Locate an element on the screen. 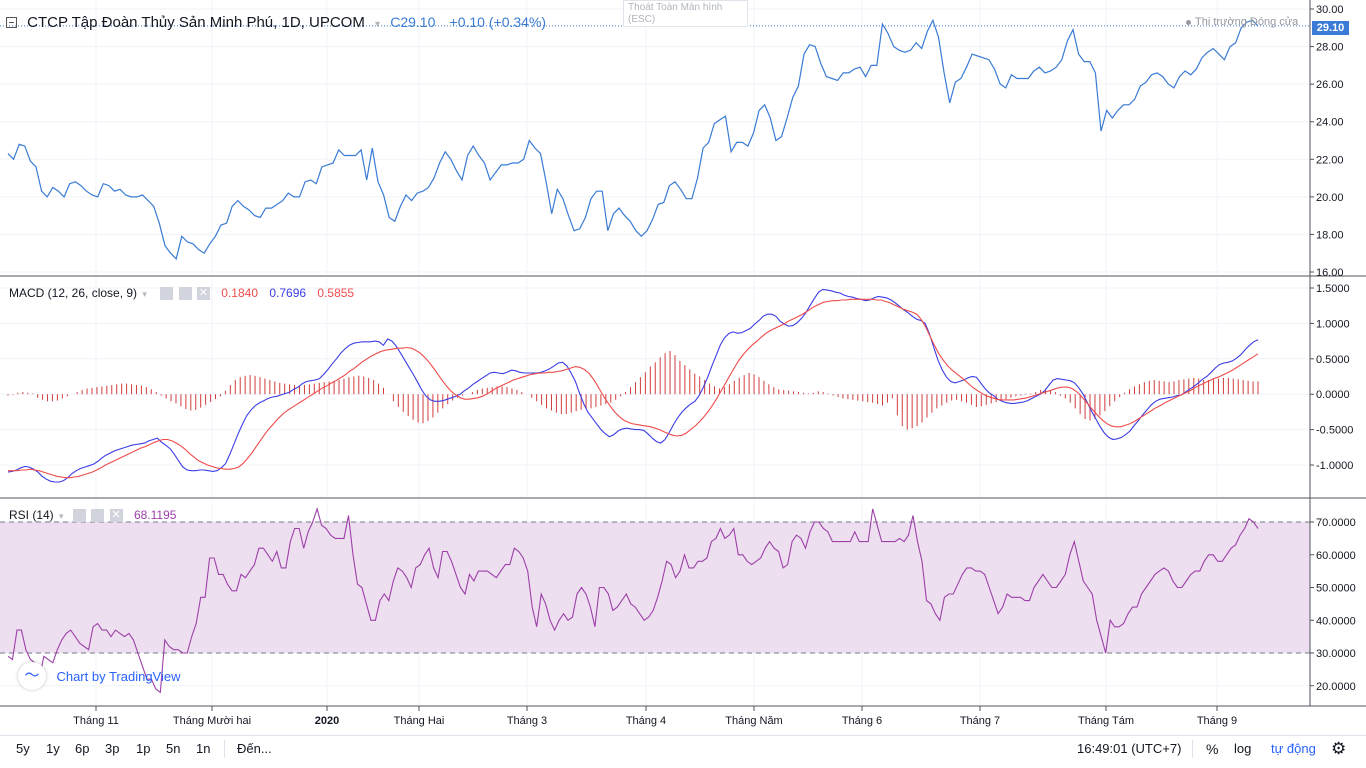 The width and height of the screenshot is (1366, 768). last-price-badge: 29.10 is located at coordinates (1330, 28).